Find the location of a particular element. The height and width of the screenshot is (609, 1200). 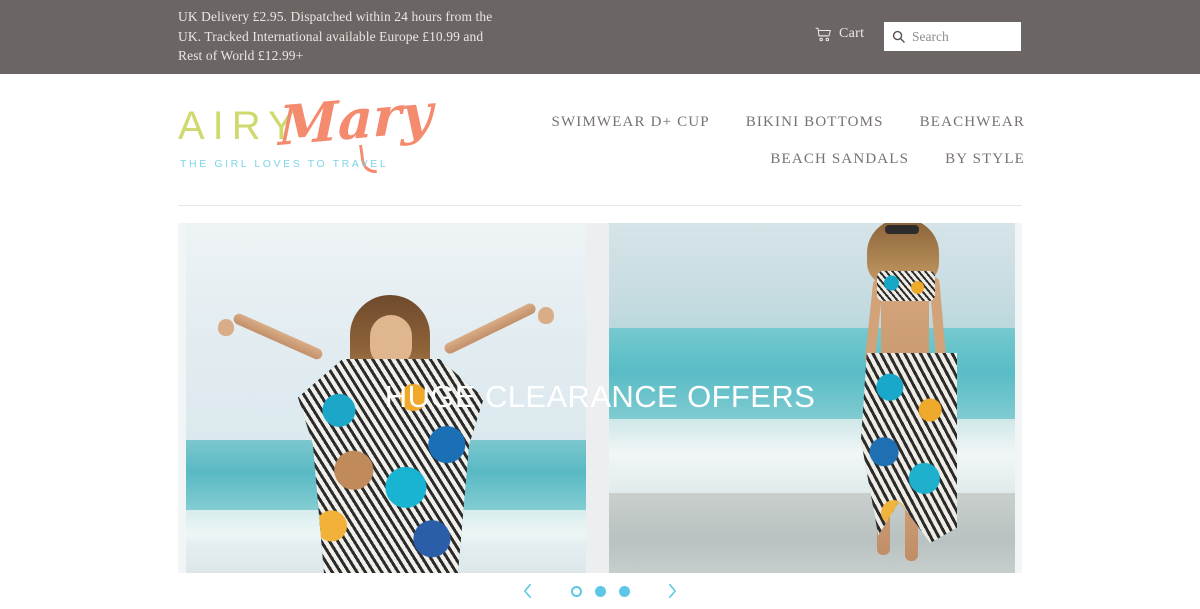

printed-bikini-top is located at coordinates (906, 286).